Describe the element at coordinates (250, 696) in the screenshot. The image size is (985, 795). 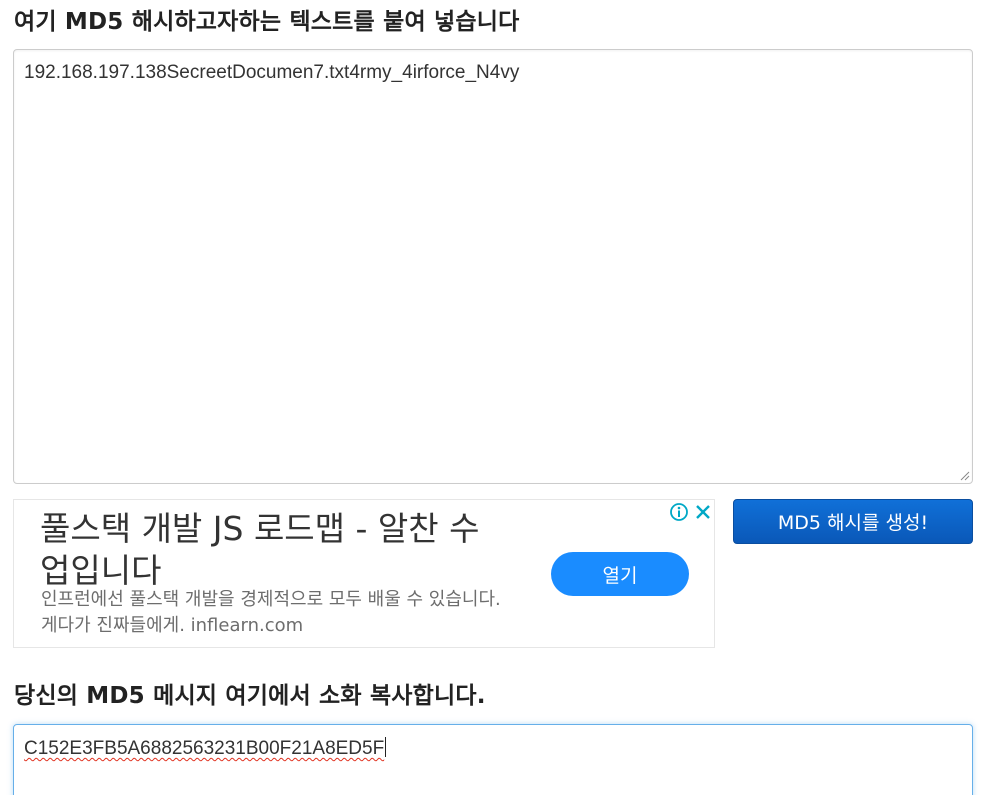
I see `output-heading: 당신의 MD5 메시지 여기에서 소화 복사합니다.` at that location.